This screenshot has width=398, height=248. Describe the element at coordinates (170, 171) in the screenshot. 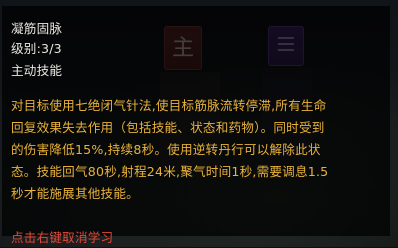

I see `skill-description-line: 态。技能回气80秒,射程24米,聚气时间1秒,需要调息1.5` at that location.